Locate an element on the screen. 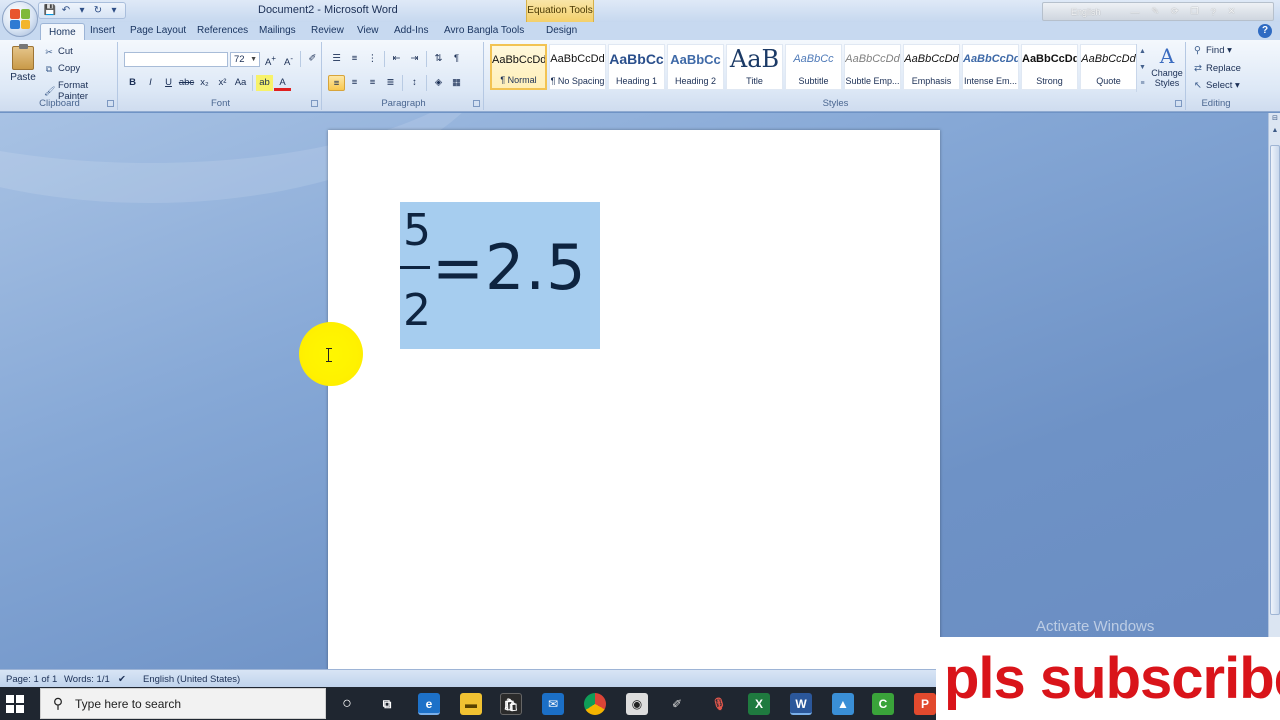 This screenshot has width=1280, height=720. equation: 5 2 =2.5 is located at coordinates (500, 275).